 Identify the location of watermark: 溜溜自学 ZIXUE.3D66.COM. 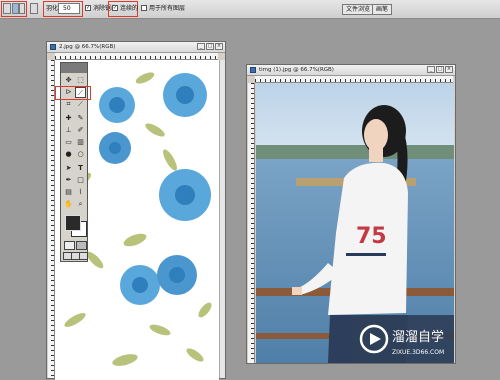
(403, 339).